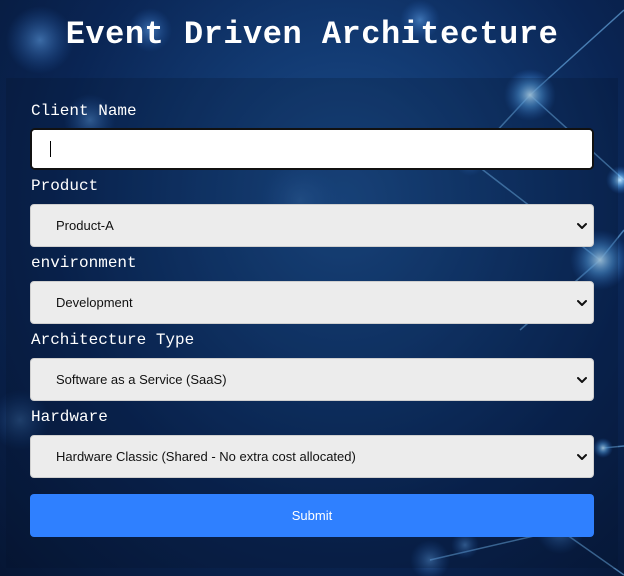 The height and width of the screenshot is (576, 624). Describe the element at coordinates (312, 149) in the screenshot. I see `client-name-input` at that location.